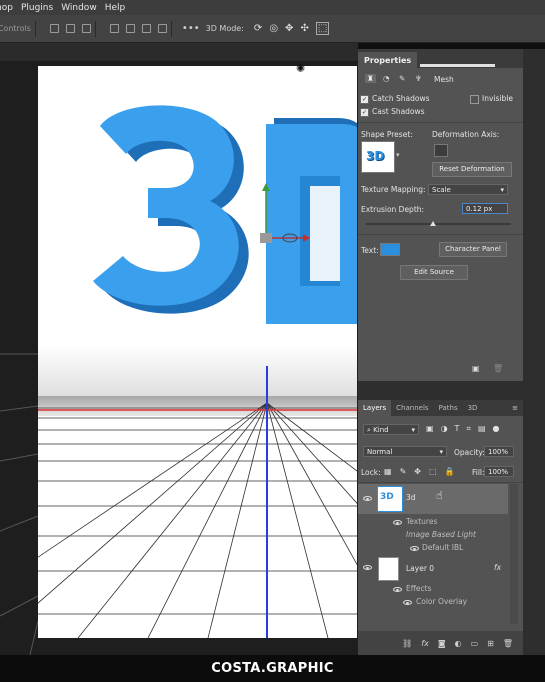 The height and width of the screenshot is (682, 545). Describe the element at coordinates (162, 28) in the screenshot. I see `distribute-icon` at that location.